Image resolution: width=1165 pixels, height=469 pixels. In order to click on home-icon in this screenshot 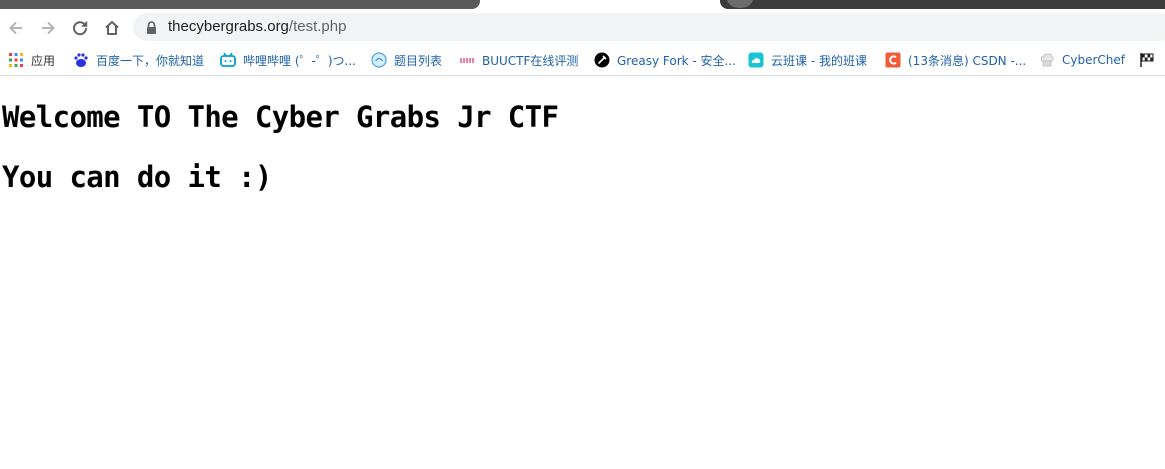, I will do `click(112, 28)`.